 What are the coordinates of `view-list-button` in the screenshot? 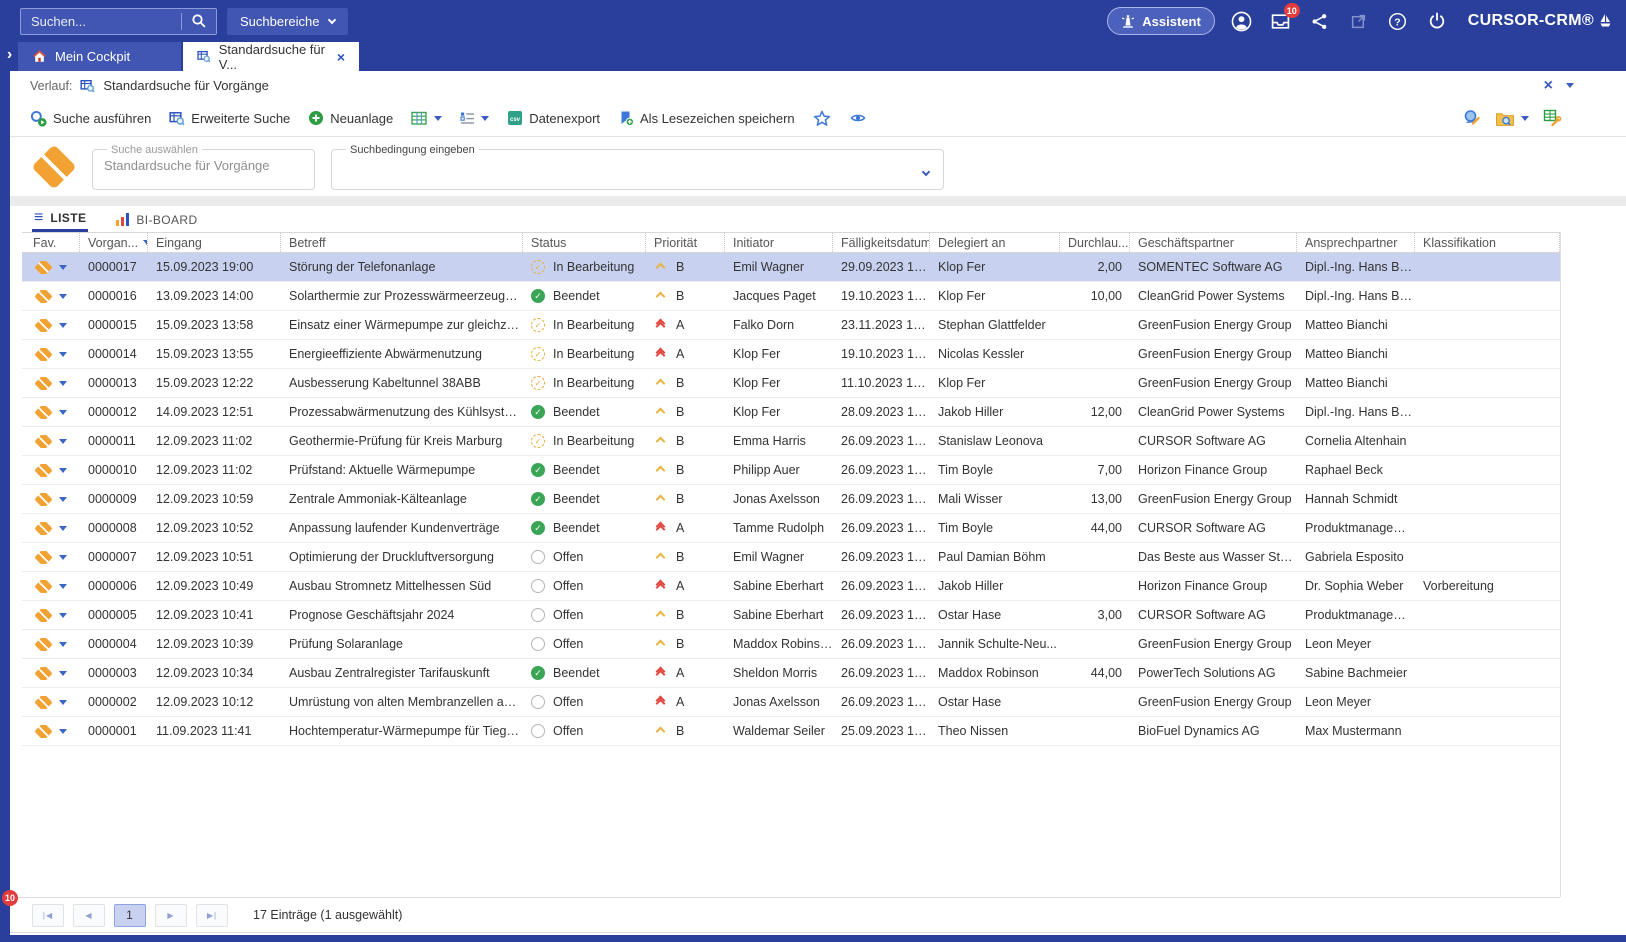 It's located at (475, 118).